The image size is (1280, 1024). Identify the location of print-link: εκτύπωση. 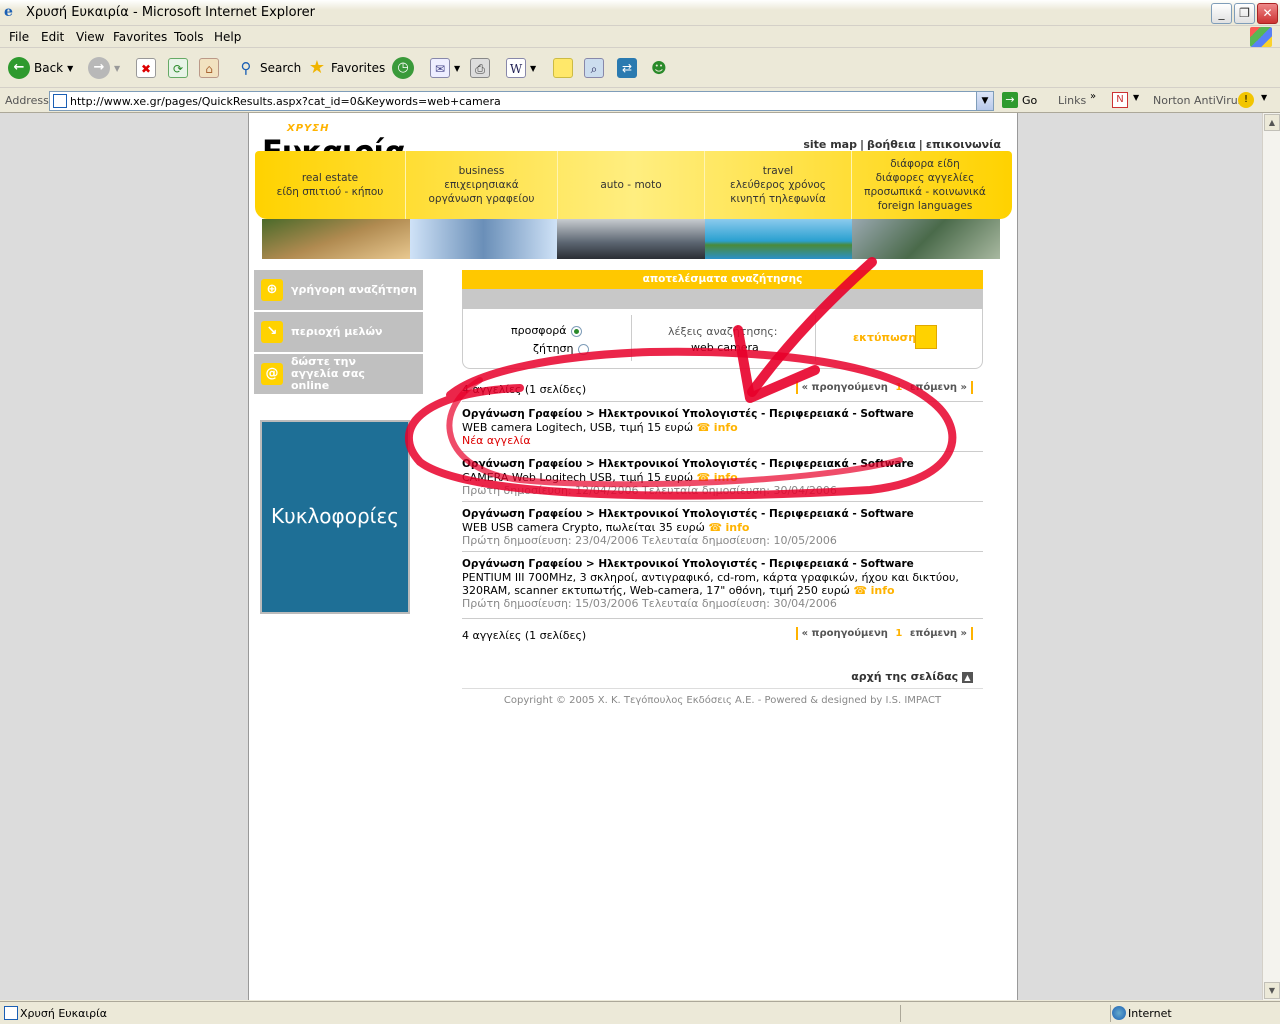
(884, 337).